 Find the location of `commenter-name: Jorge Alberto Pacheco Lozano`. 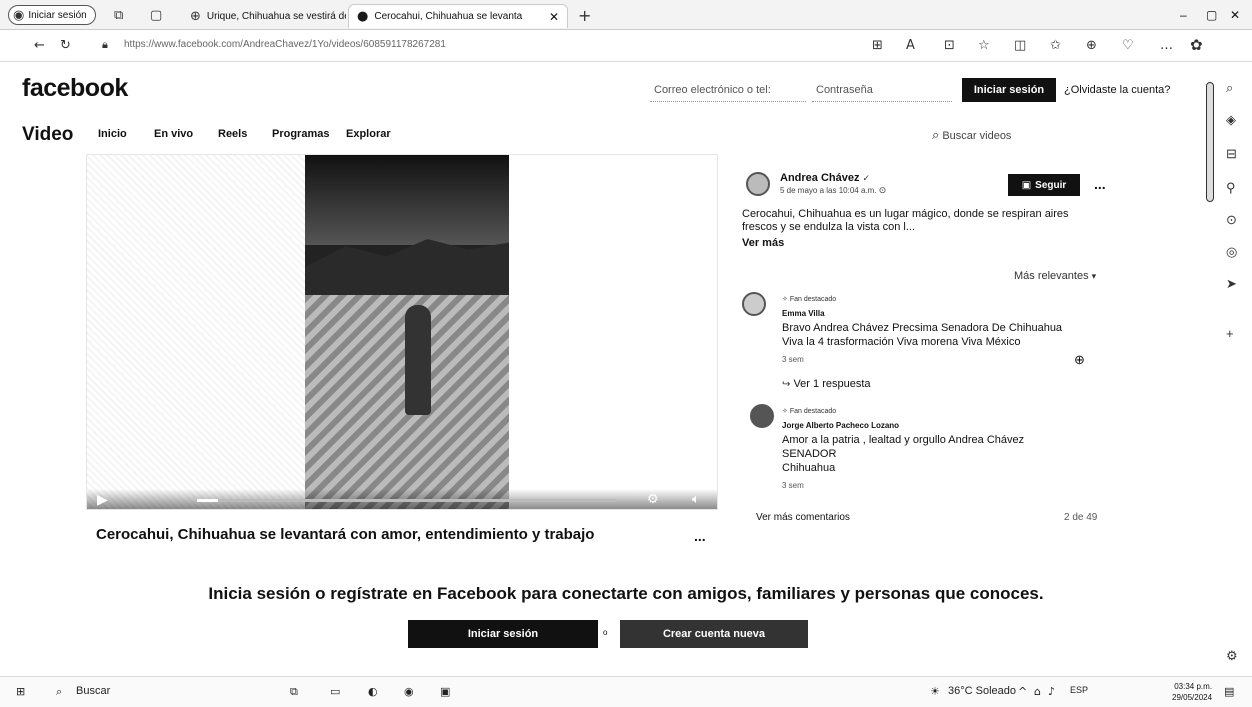

commenter-name: Jorge Alberto Pacheco Lozano is located at coordinates (903, 426).